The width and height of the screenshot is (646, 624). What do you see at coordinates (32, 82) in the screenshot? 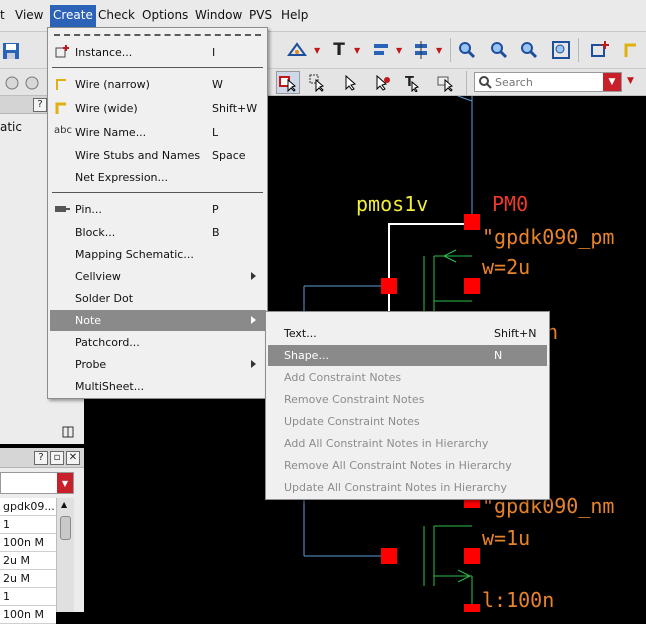
I see `forward-icon` at bounding box center [32, 82].